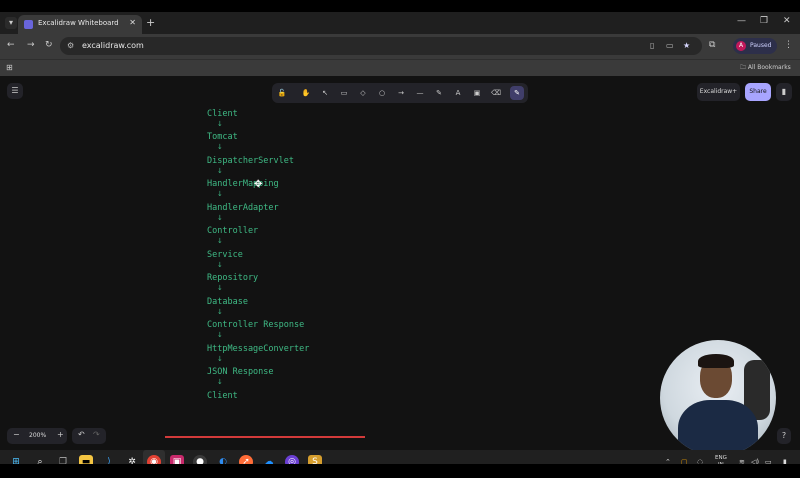 The height and width of the screenshot is (478, 800). What do you see at coordinates (768, 461) in the screenshot?
I see `battery-icon: ▭` at bounding box center [768, 461].